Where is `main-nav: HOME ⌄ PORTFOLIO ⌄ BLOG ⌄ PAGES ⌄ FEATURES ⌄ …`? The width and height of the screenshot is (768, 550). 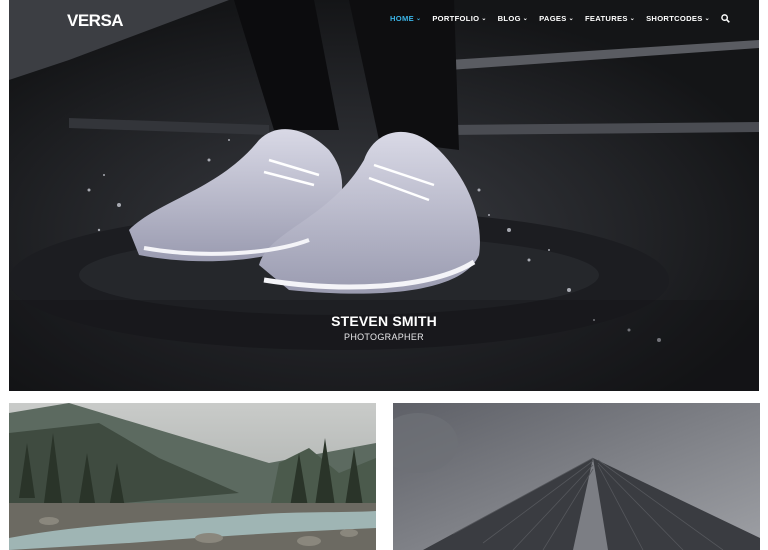
main-nav: HOME ⌄ PORTFOLIO ⌄ BLOG ⌄ PAGES ⌄ FEATURES ⌄ … is located at coordinates (560, 18).